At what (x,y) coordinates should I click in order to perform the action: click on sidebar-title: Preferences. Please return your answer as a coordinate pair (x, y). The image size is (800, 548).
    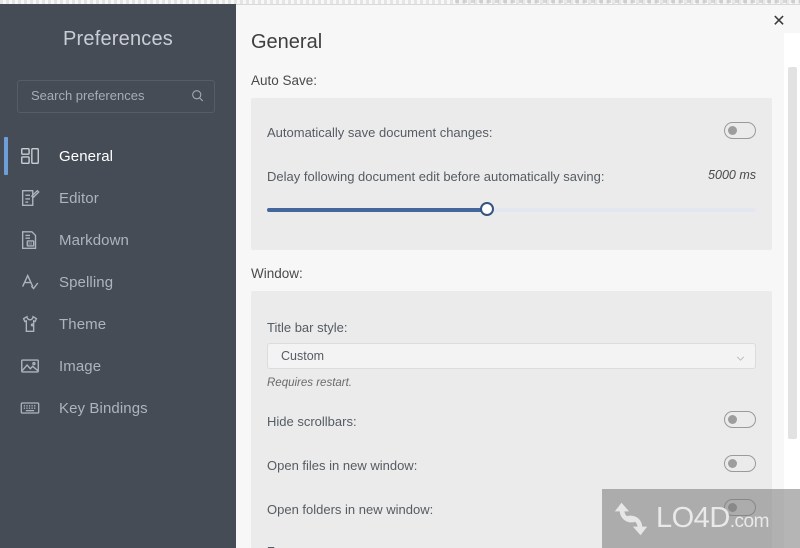
    Looking at the image, I should click on (118, 39).